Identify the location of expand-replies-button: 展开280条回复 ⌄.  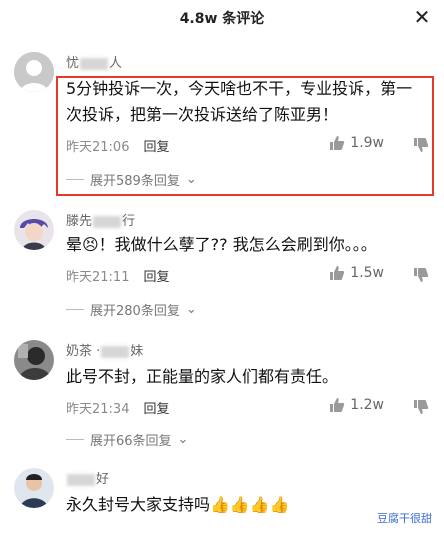
(131, 309).